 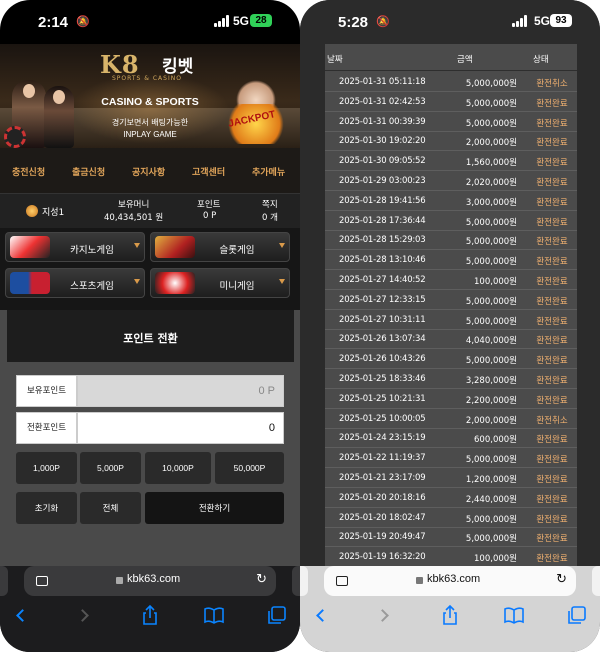 What do you see at coordinates (175, 247) in the screenshot?
I see `slot-machine-icon` at bounding box center [175, 247].